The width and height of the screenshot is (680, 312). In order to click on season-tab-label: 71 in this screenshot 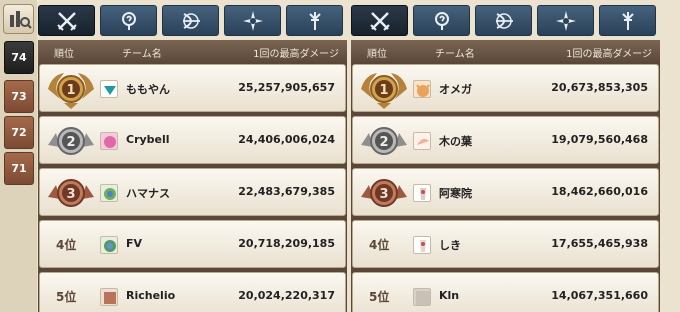, I will do `click(19, 168)`.